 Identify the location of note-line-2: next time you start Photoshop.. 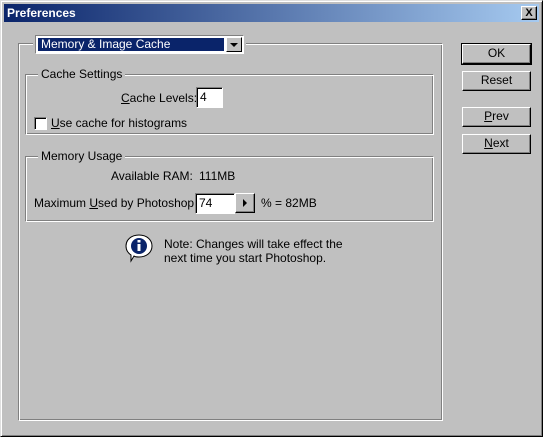
(245, 258).